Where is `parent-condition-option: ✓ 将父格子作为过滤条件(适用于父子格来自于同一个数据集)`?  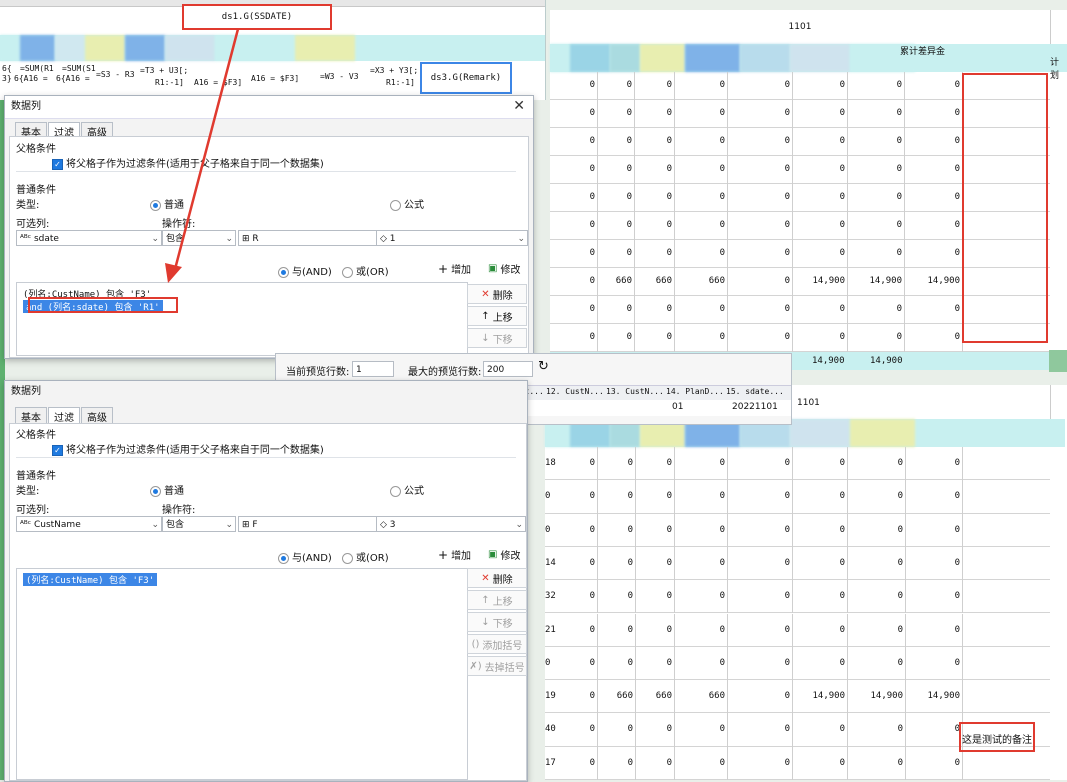 parent-condition-option: ✓ 将父格子作为过滤条件(适用于父子格来自于同一个数据集) is located at coordinates (188, 448).